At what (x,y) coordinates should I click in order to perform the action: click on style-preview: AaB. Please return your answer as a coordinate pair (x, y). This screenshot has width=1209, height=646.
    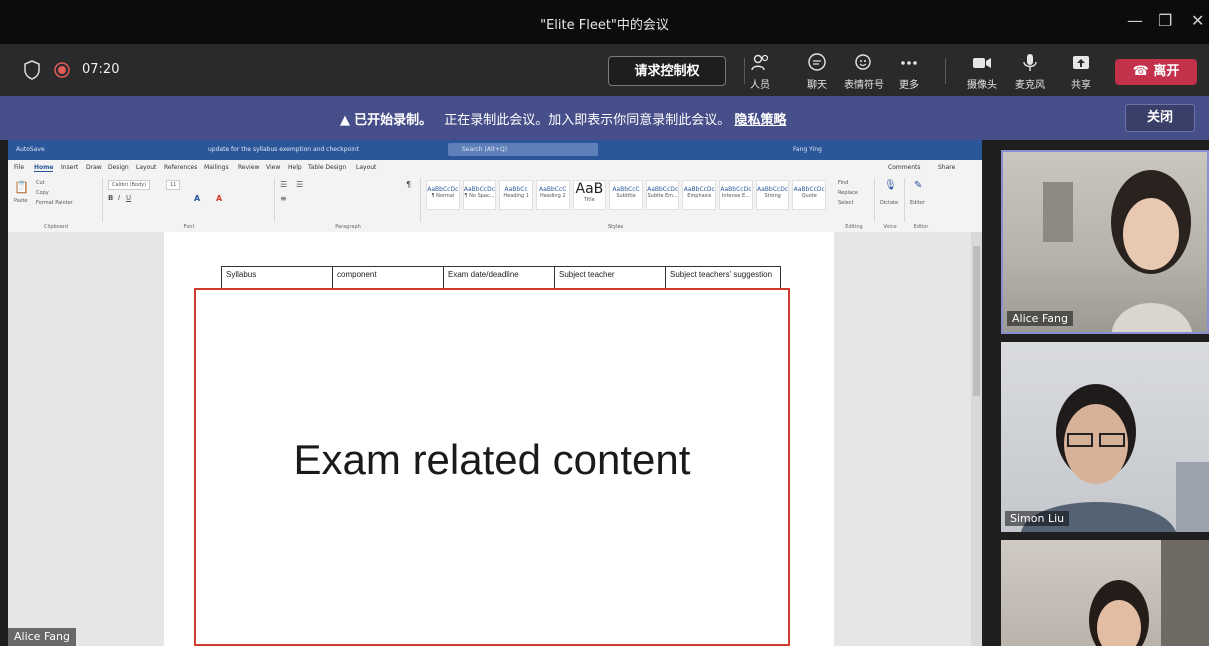
    Looking at the image, I should click on (589, 189).